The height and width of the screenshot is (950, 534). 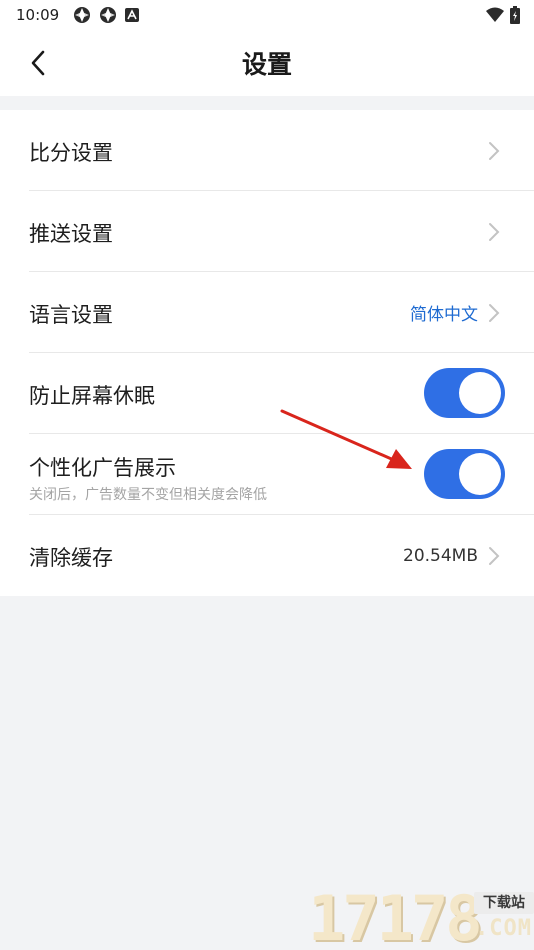 What do you see at coordinates (444, 315) in the screenshot?
I see `language-value: 简体中文` at bounding box center [444, 315].